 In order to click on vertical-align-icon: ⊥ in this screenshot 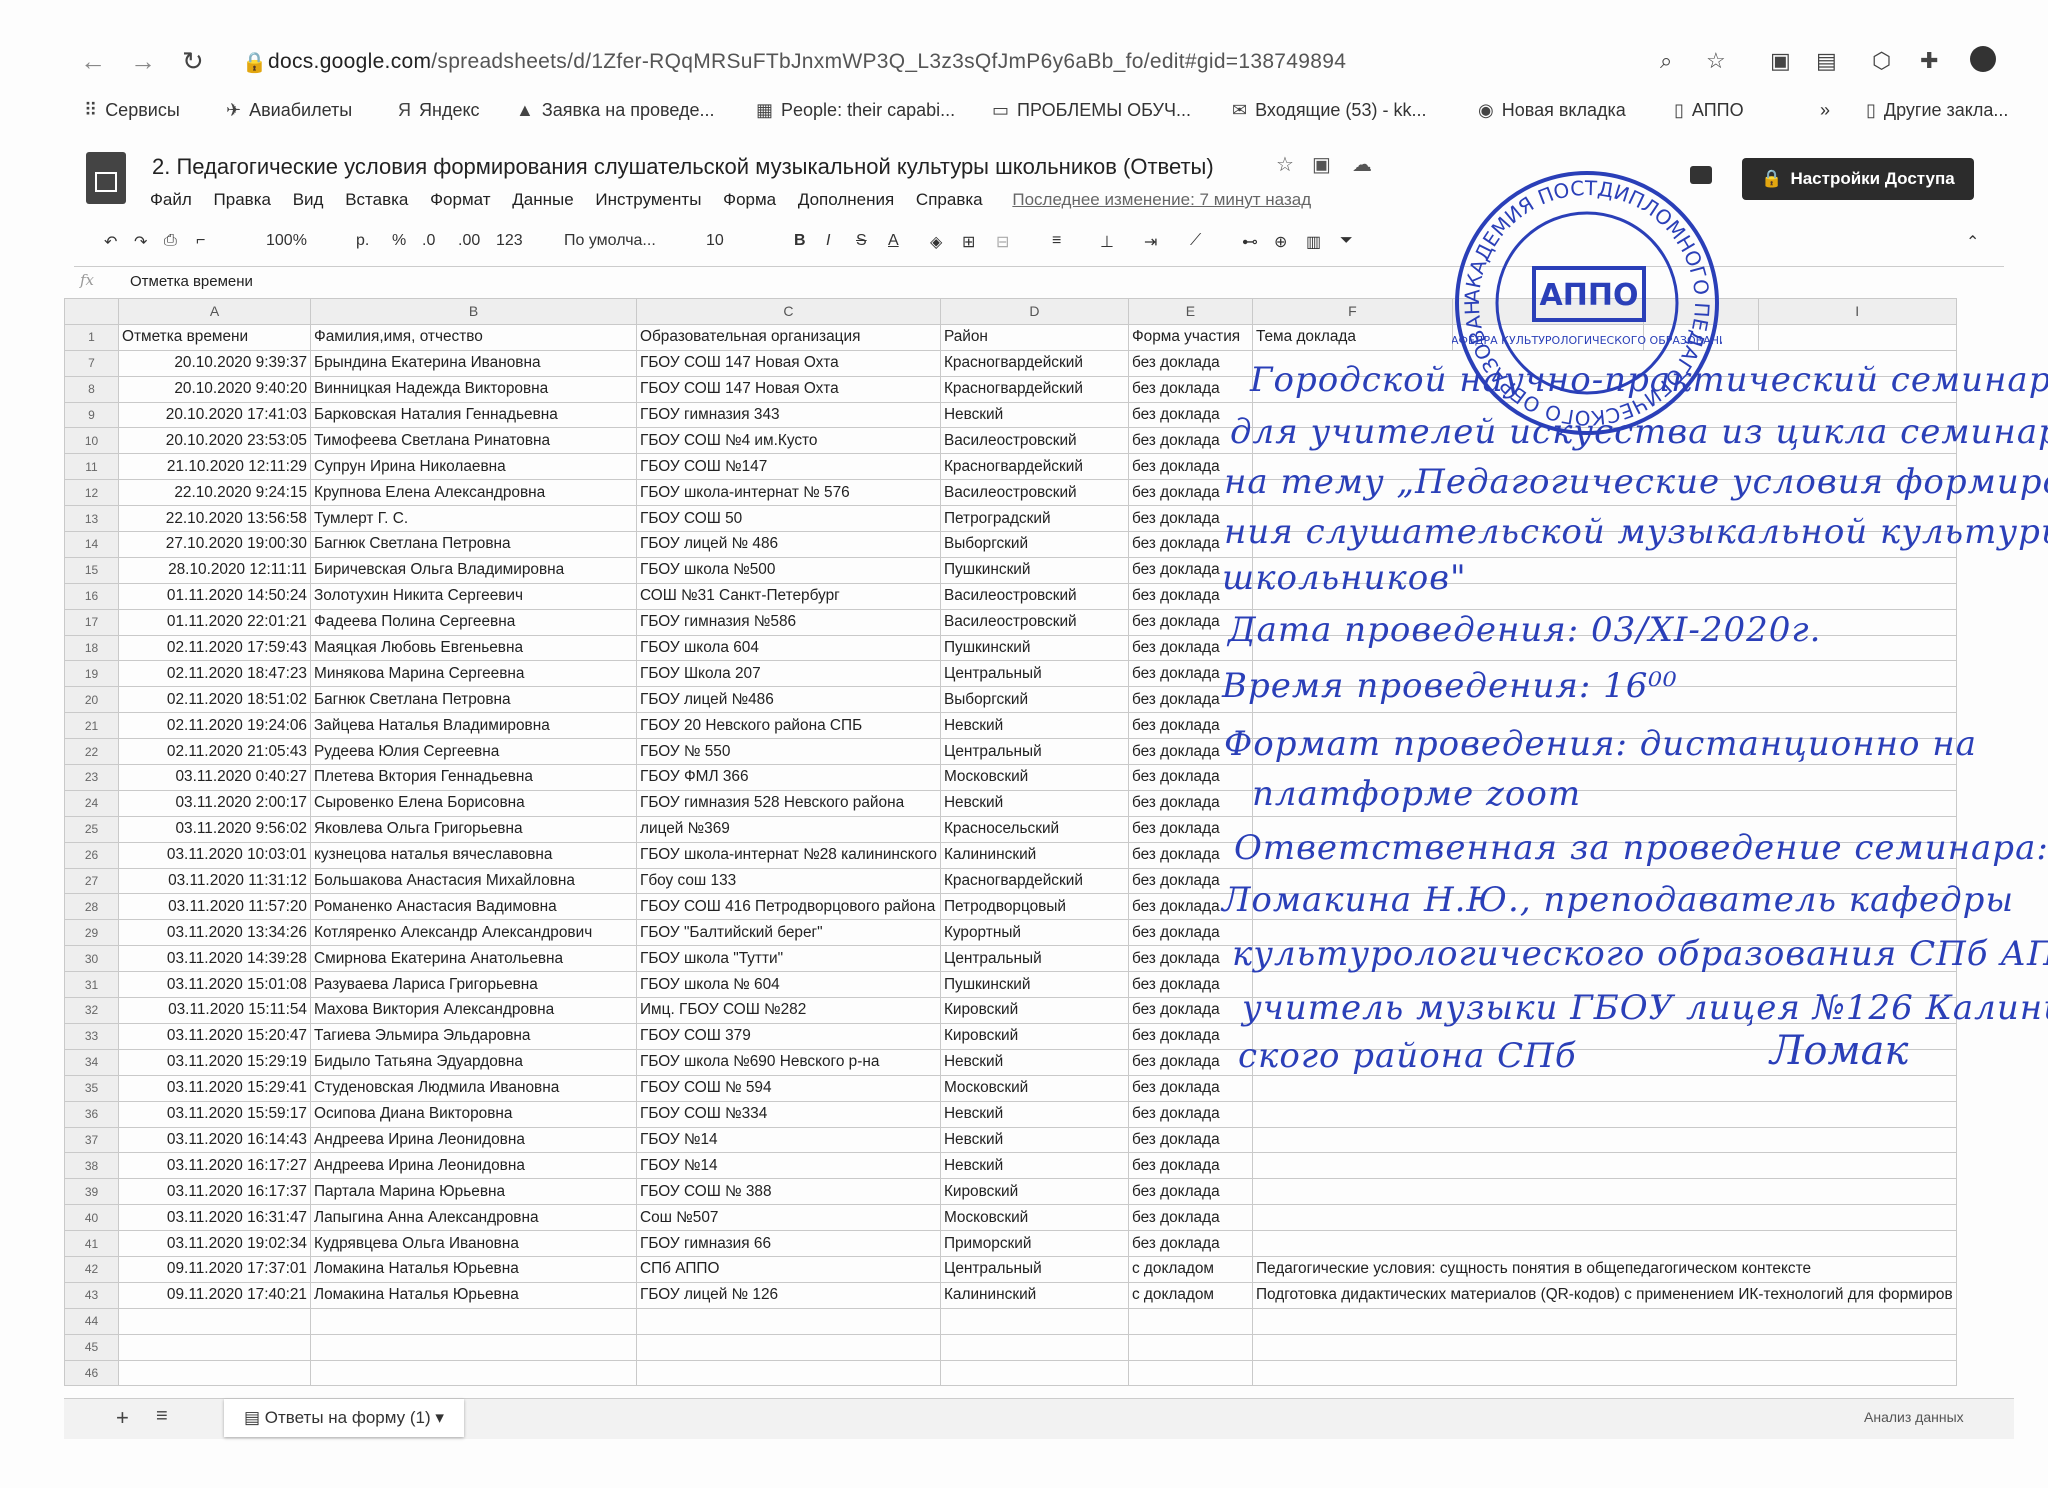, I will do `click(1107, 242)`.